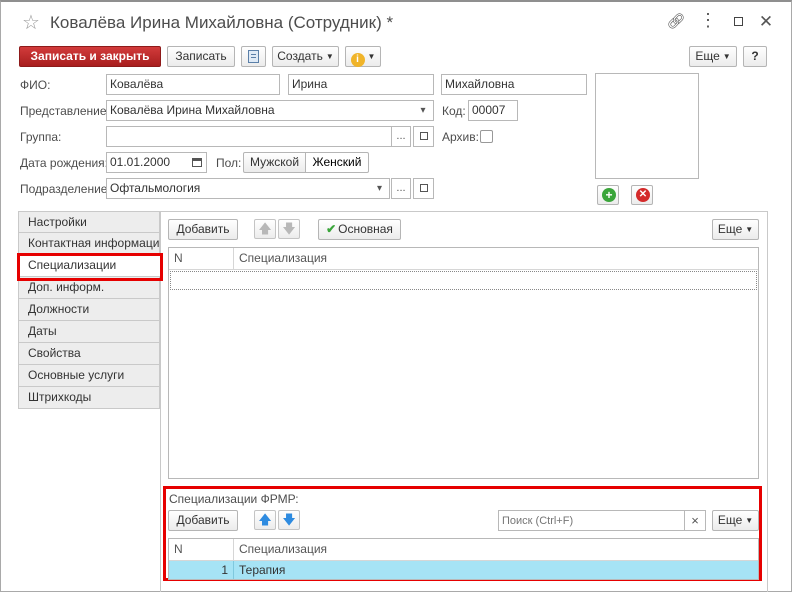  Describe the element at coordinates (454, 111) in the screenshot. I see `code-label: Код:` at that location.